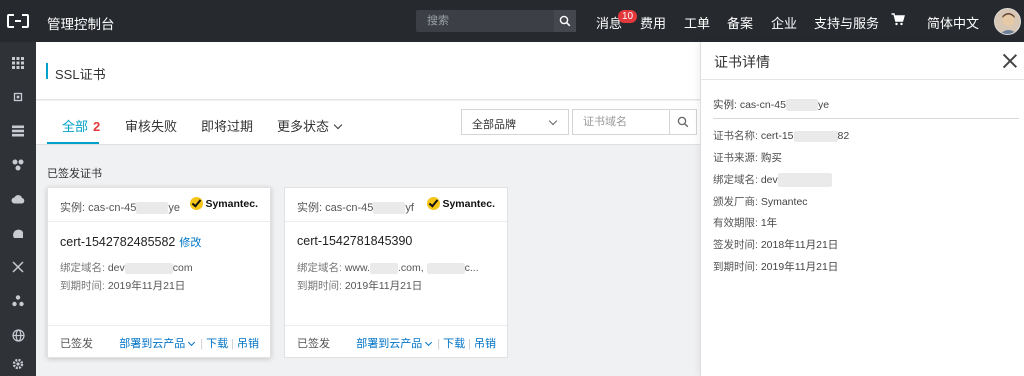  Describe the element at coordinates (784, 22) in the screenshot. I see `nav-enterprise: 企业` at that location.